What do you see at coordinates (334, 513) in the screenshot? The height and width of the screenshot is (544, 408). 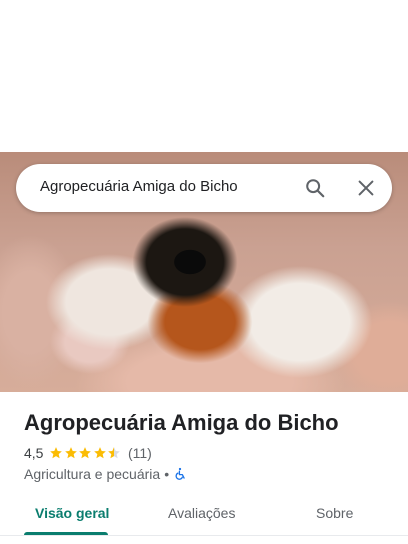 I see `tab-about: Sobre` at bounding box center [334, 513].